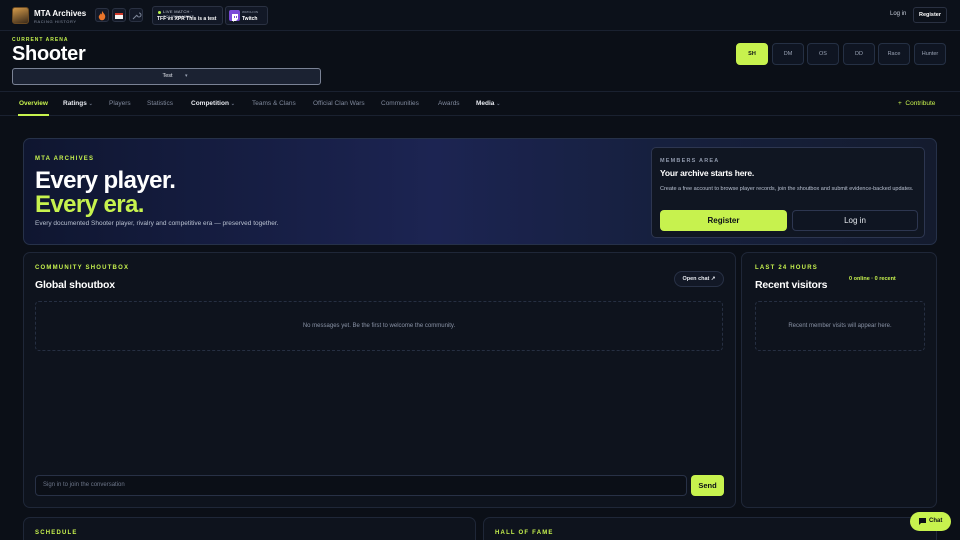  What do you see at coordinates (102, 15) in the screenshot?
I see `flame-icon` at bounding box center [102, 15].